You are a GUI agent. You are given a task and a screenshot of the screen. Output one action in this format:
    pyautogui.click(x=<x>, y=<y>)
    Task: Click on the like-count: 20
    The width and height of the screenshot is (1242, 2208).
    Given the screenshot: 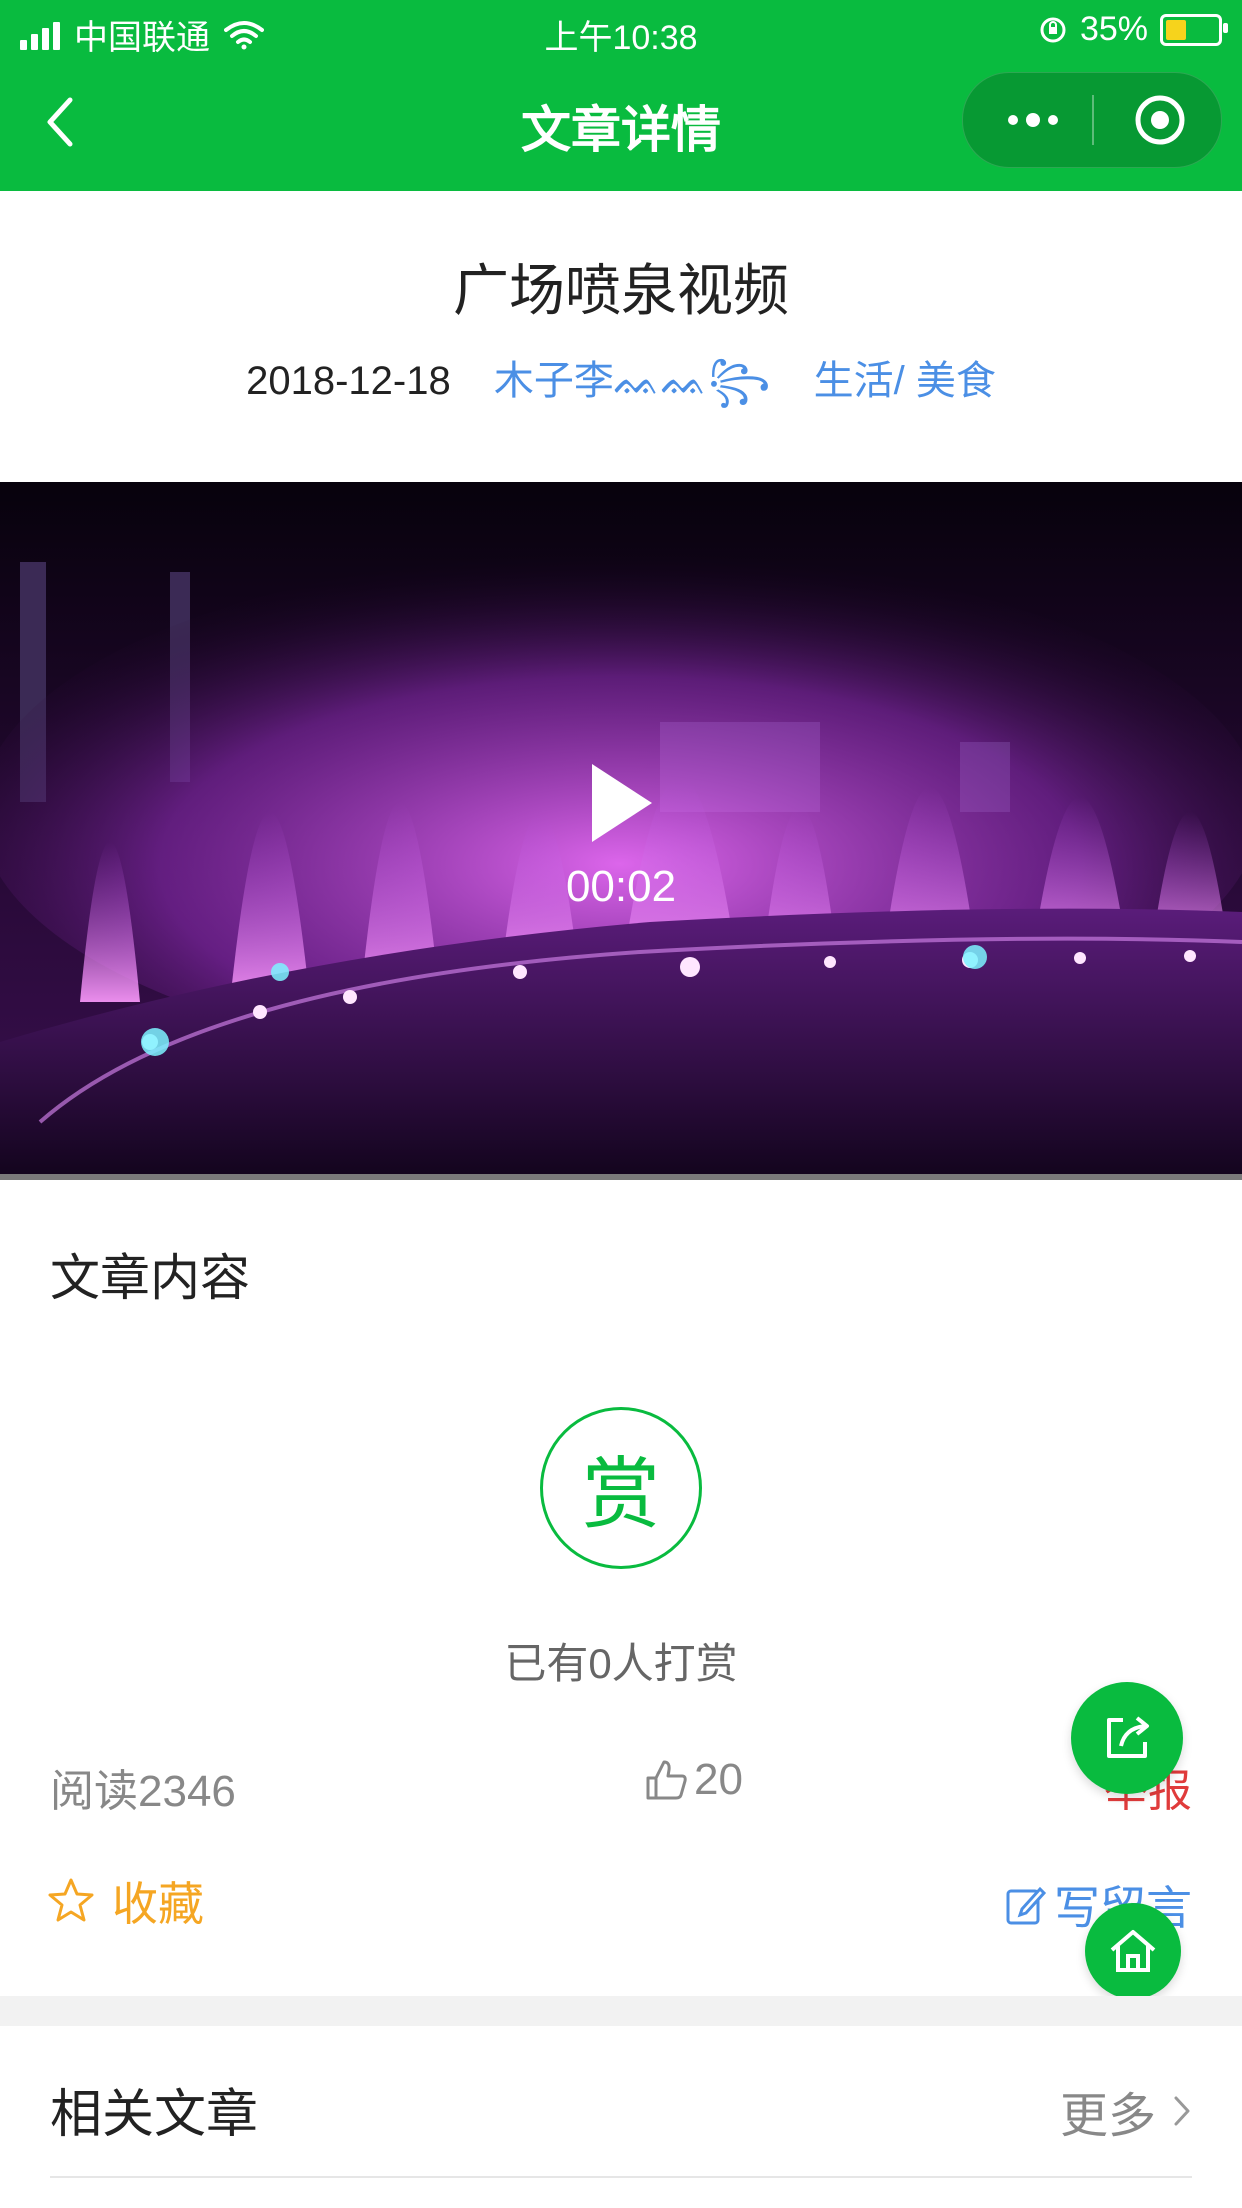 What is the action you would take?
    pyautogui.click(x=718, y=1779)
    